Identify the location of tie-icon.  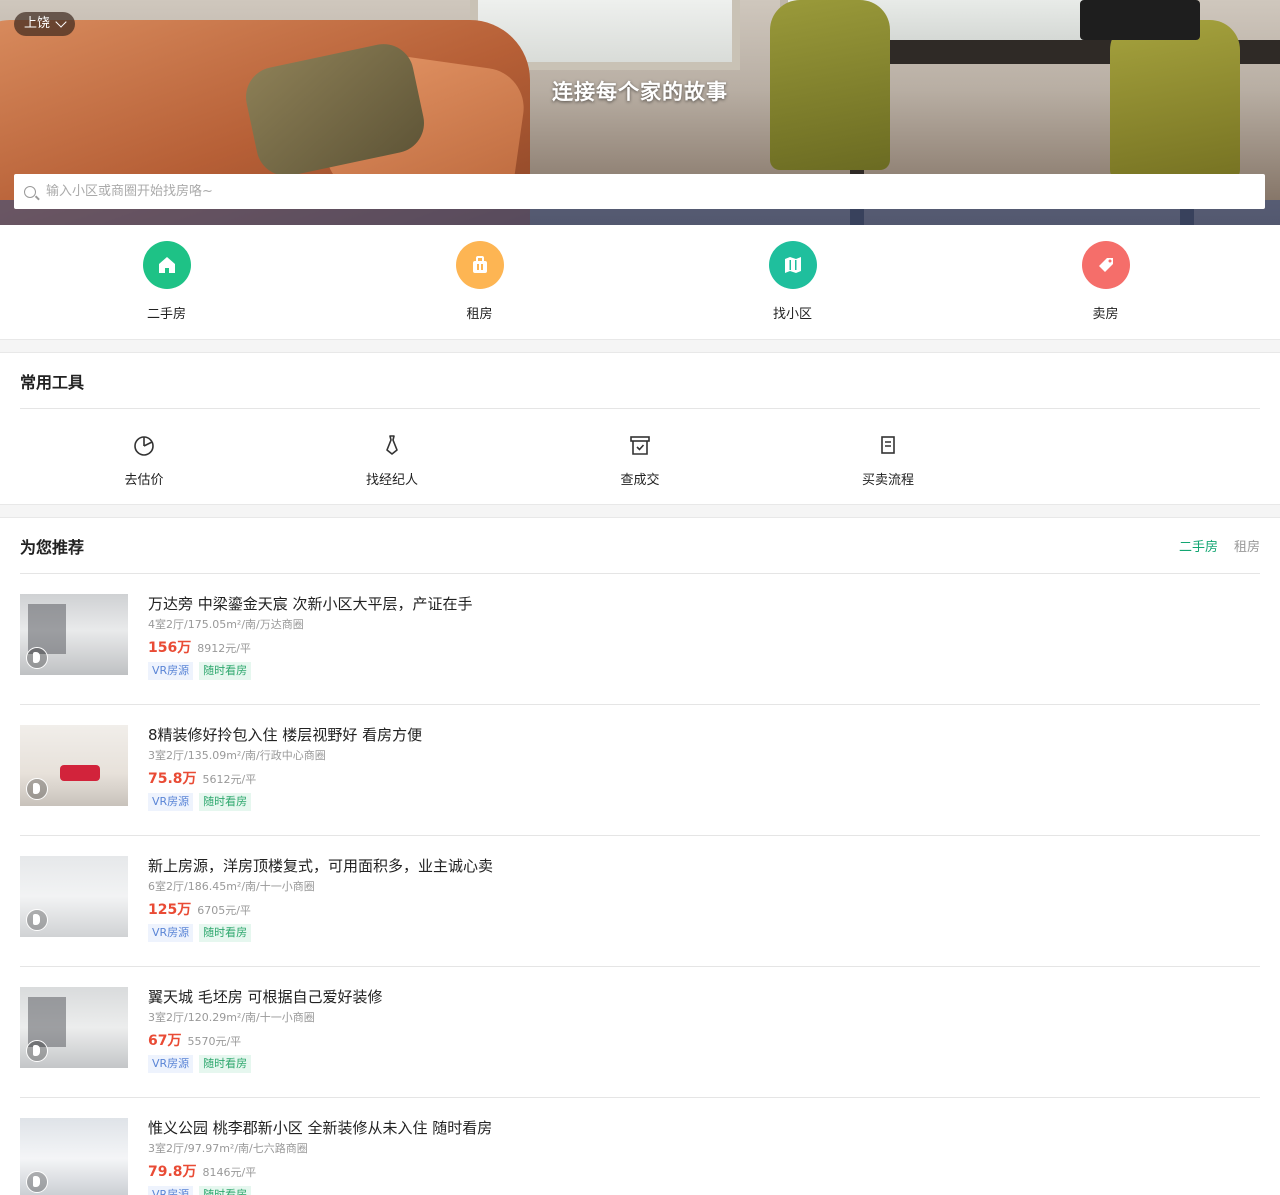
(392, 447).